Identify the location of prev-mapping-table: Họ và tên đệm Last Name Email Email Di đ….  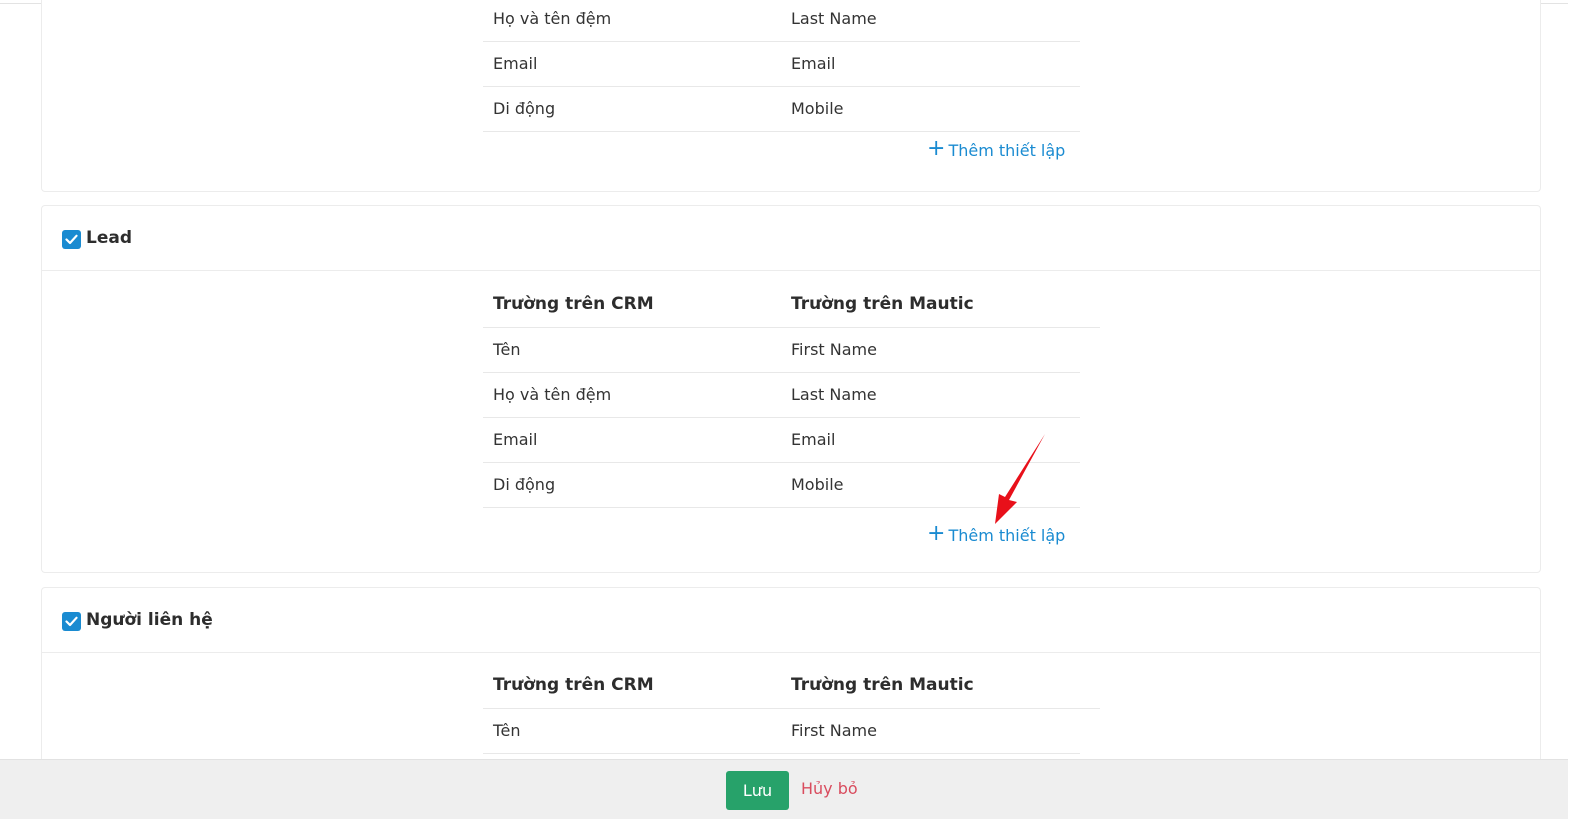
(791, 66).